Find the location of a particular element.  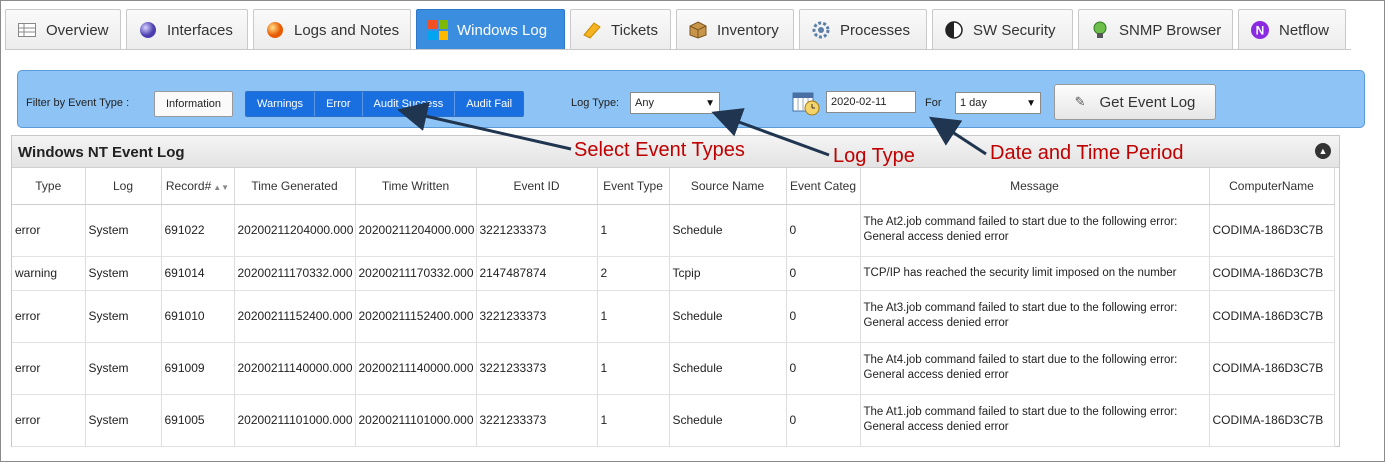

tab-label: Logs and Notes is located at coordinates (347, 30).